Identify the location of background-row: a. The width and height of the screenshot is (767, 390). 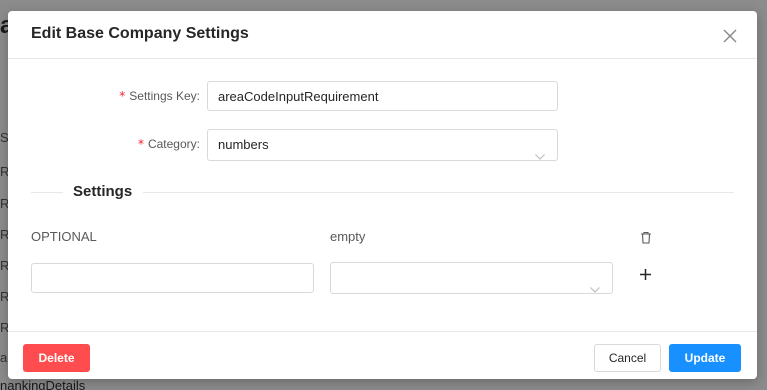
(4, 357).